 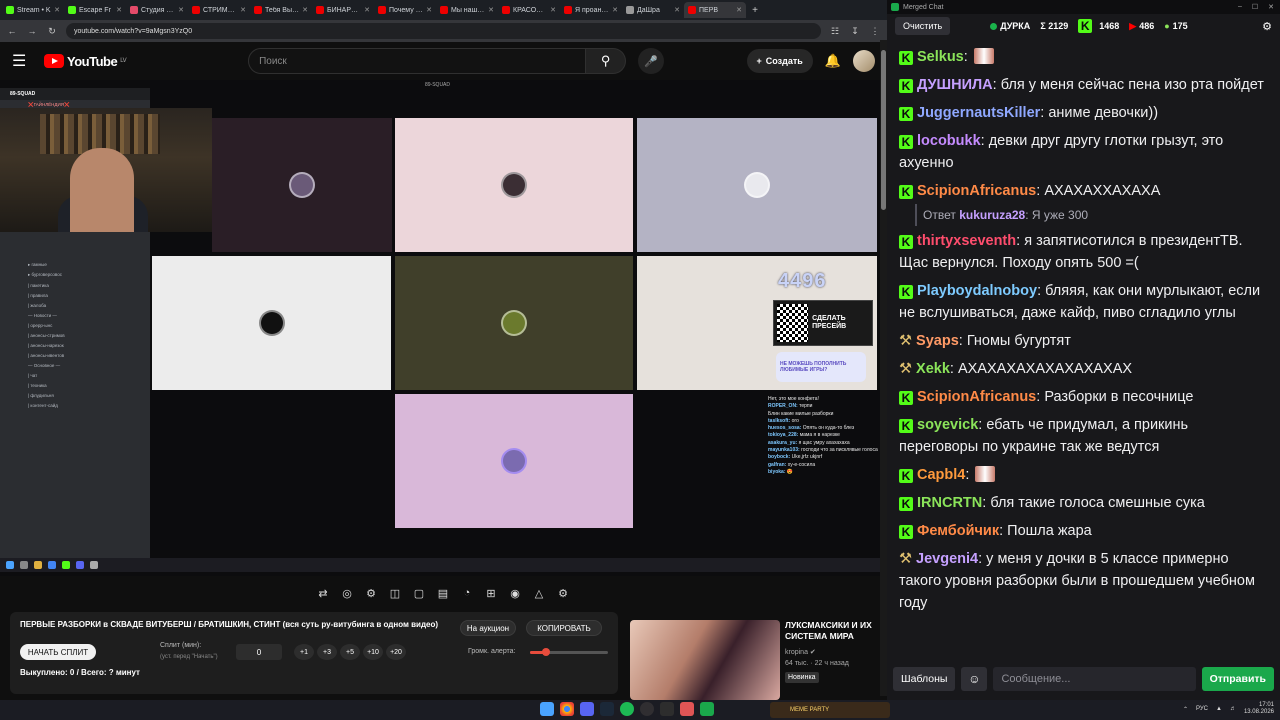 What do you see at coordinates (371, 593) in the screenshot?
I see `settings-video-icon: ⚙` at bounding box center [371, 593].